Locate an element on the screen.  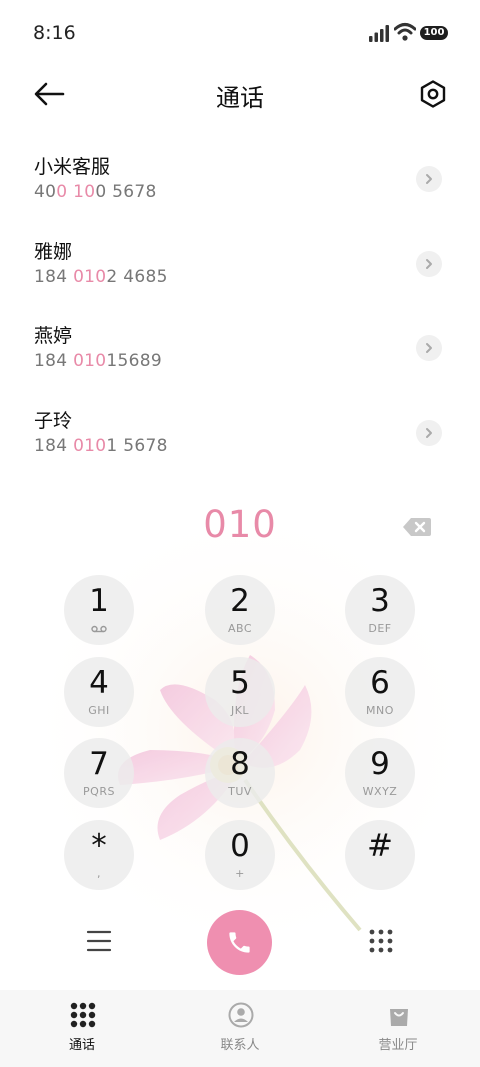
voicemail-icon is located at coordinates (99, 629).